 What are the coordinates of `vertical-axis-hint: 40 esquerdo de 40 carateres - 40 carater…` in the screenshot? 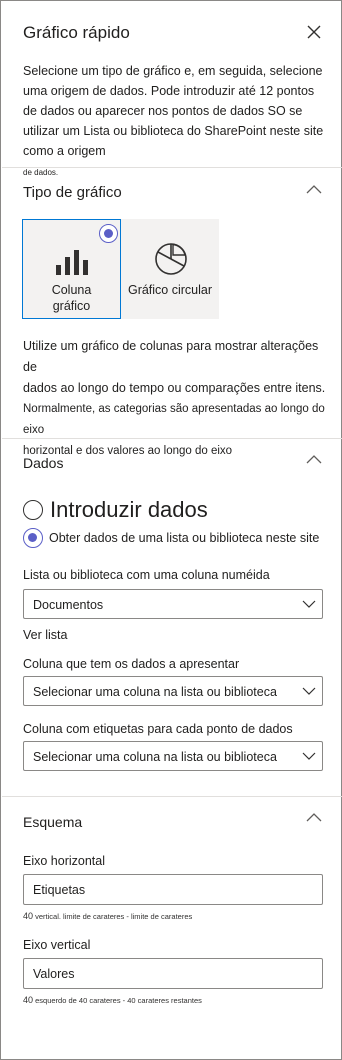 It's located at (112, 1000).